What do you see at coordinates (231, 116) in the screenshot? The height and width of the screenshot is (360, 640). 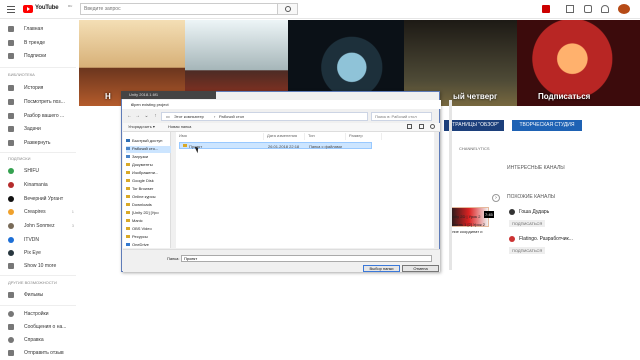 I see `path-desktop: Рабочий стол` at bounding box center [231, 116].